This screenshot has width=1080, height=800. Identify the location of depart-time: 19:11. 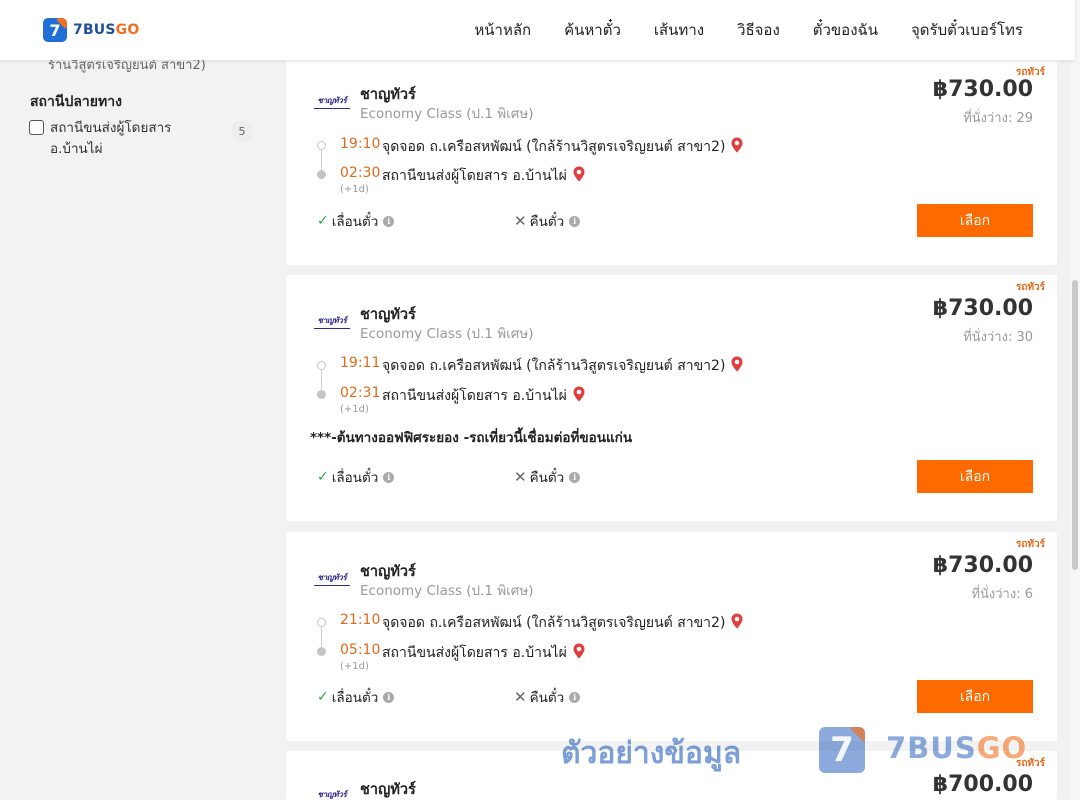
(360, 363).